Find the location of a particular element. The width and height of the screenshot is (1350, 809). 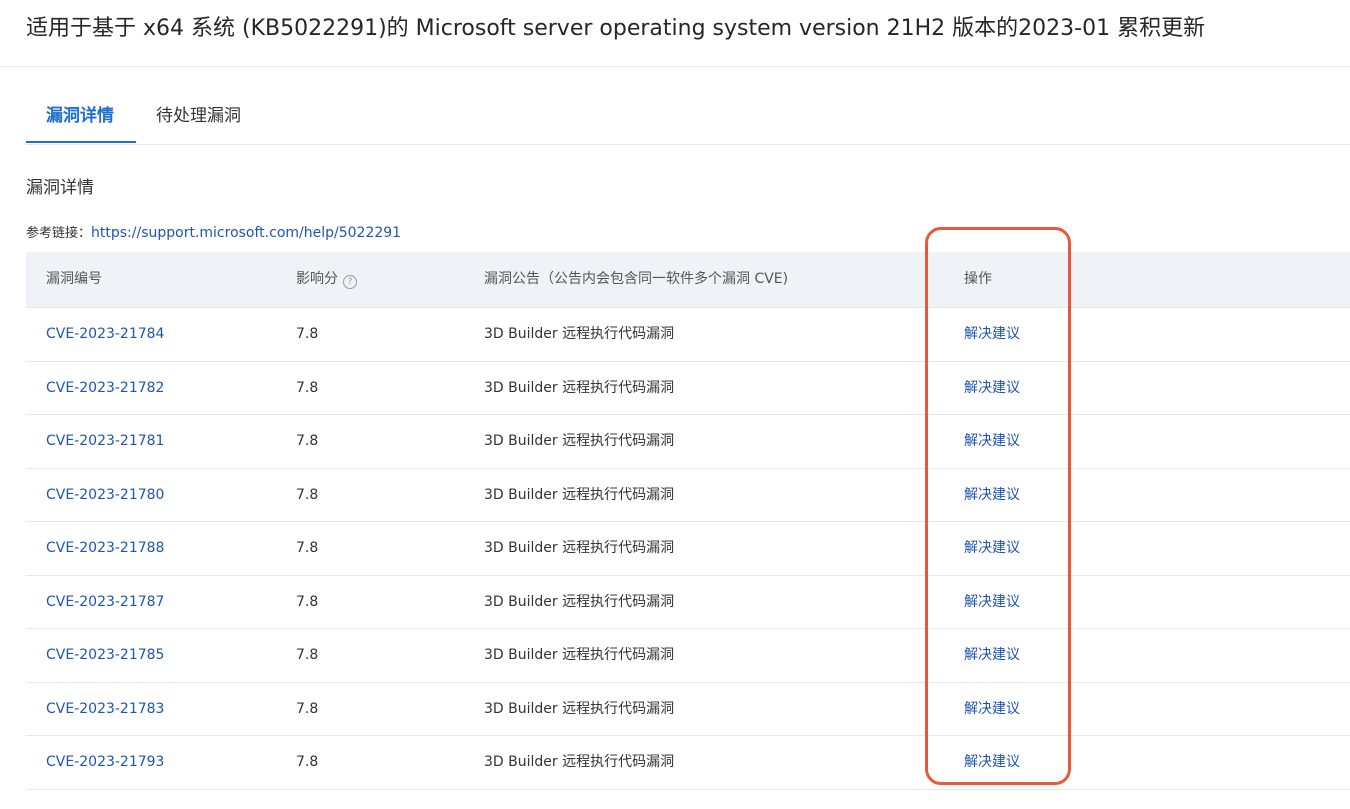

header-id: 漏洞编号 is located at coordinates (74, 279).